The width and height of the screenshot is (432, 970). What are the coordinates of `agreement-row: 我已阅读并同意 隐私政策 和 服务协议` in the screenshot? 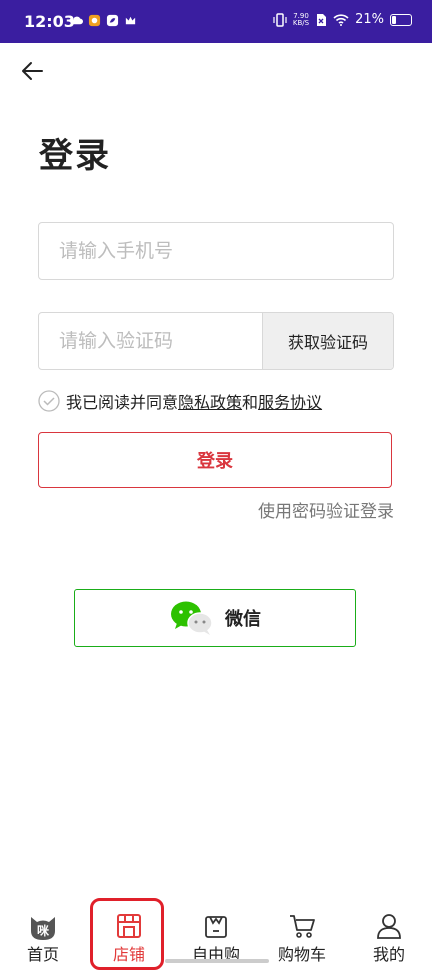 It's located at (180, 401).